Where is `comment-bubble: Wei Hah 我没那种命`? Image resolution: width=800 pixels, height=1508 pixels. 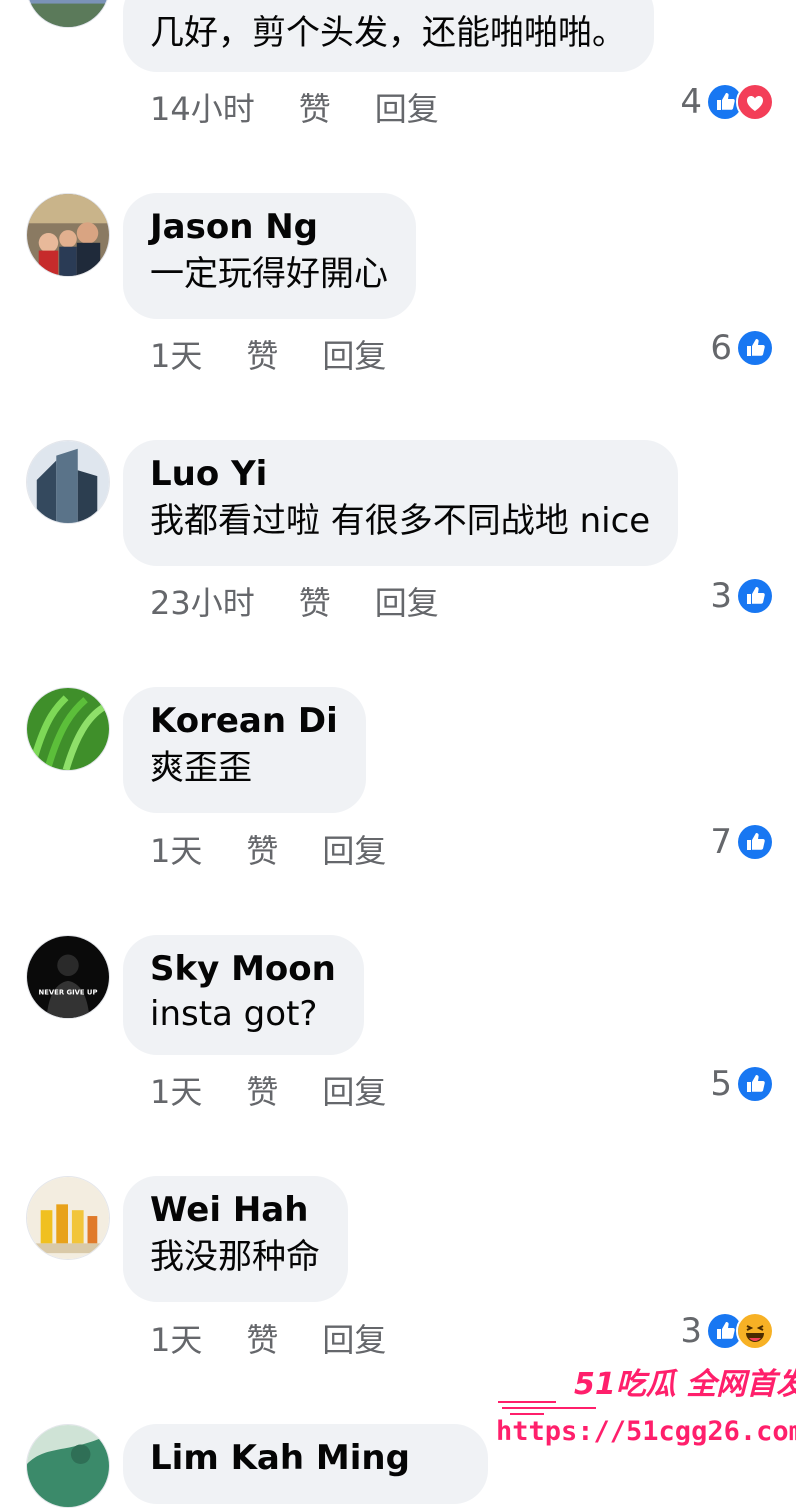 comment-bubble: Wei Hah 我没那种命 is located at coordinates (235, 1239).